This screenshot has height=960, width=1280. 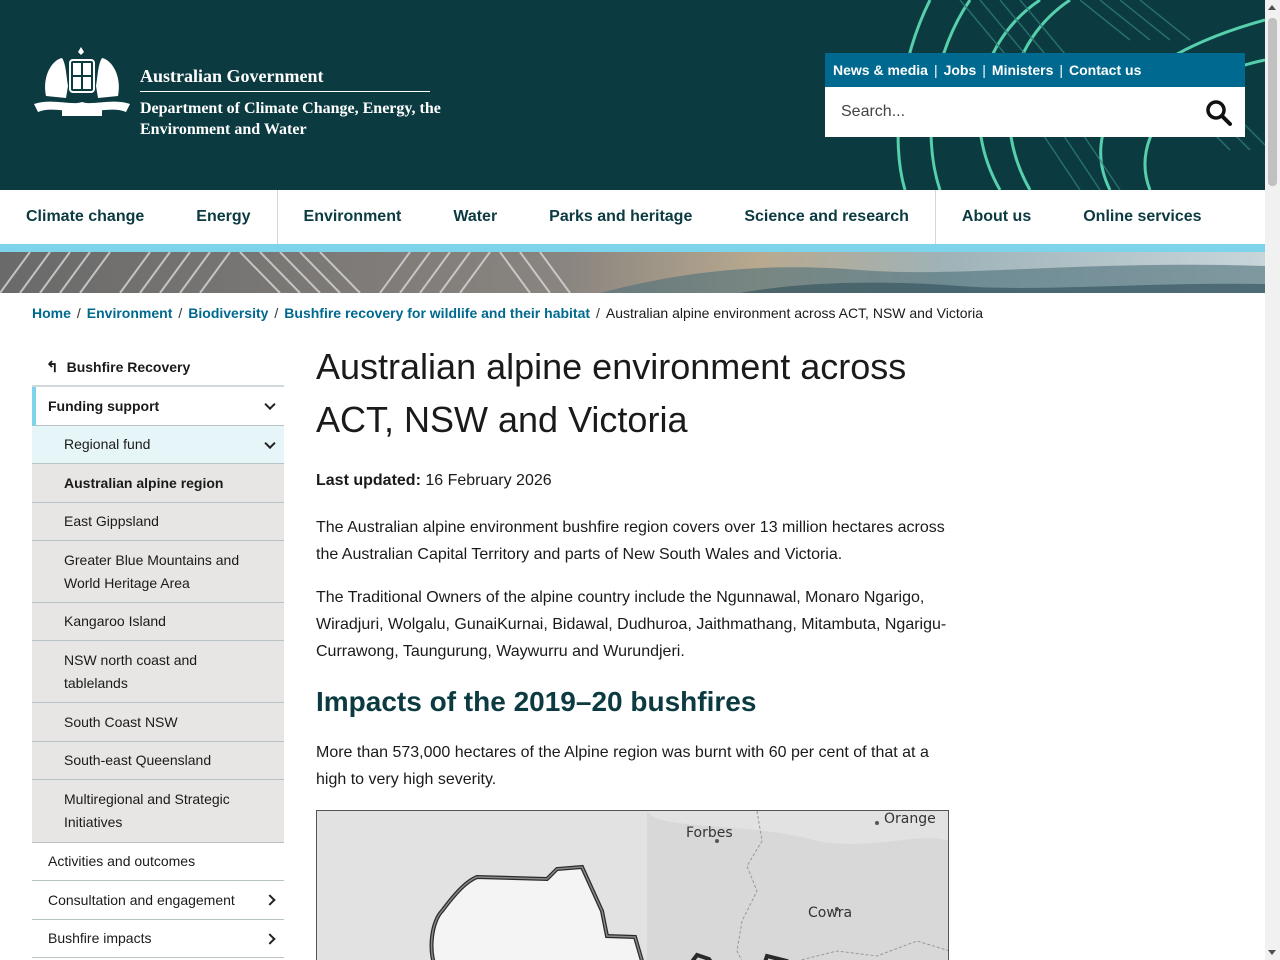 What do you see at coordinates (1272, 480) in the screenshot?
I see `page-scrollbar` at bounding box center [1272, 480].